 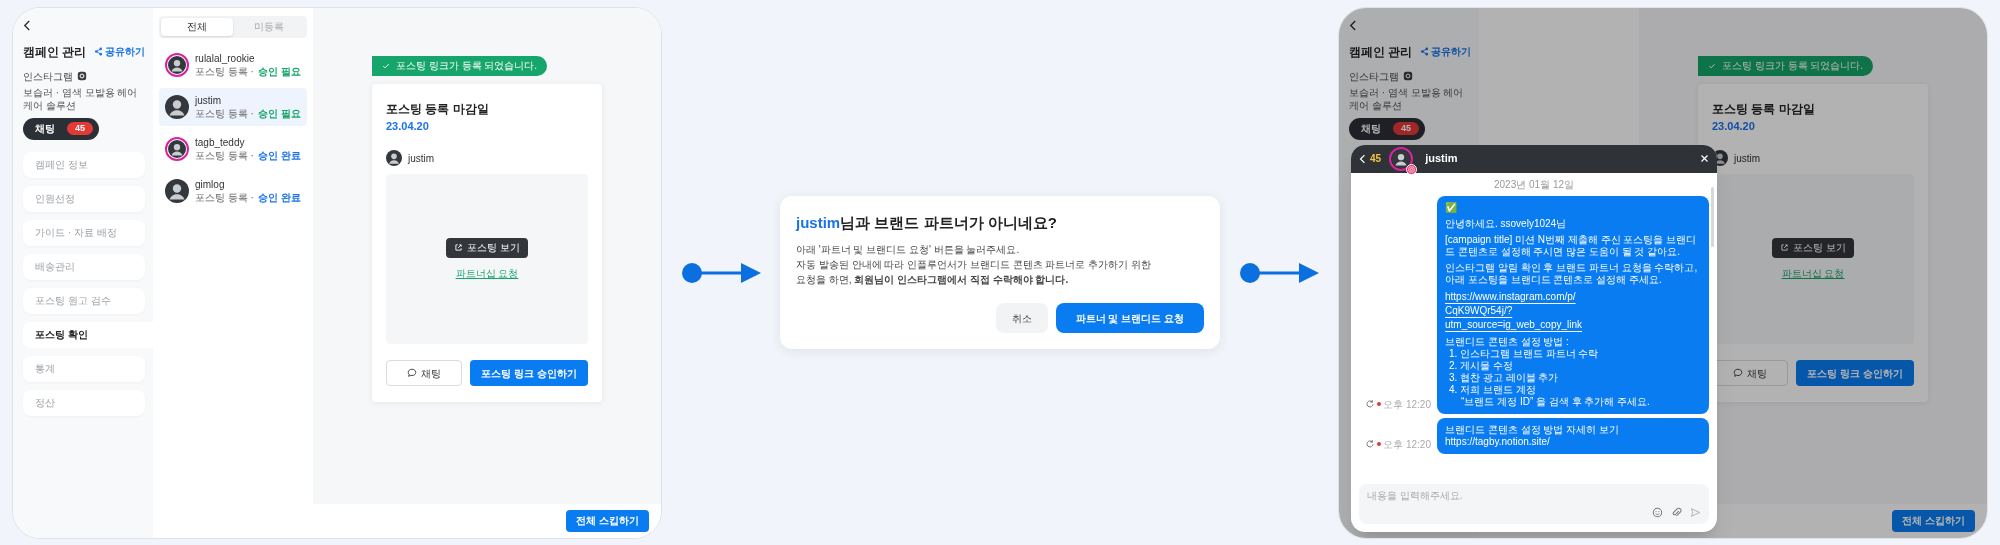 I want to click on paperclip-icon, so click(x=1676, y=512).